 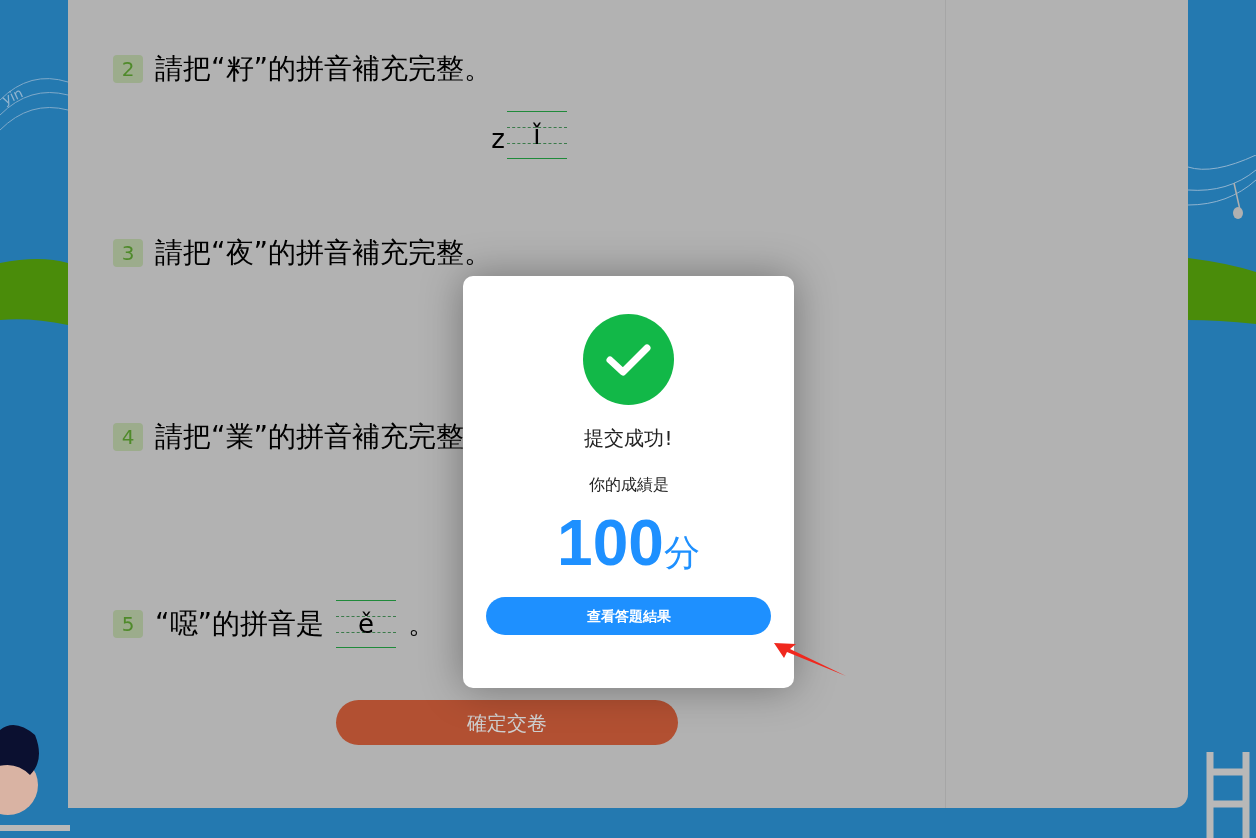 I want to click on question-text: 。, so click(x=422, y=624).